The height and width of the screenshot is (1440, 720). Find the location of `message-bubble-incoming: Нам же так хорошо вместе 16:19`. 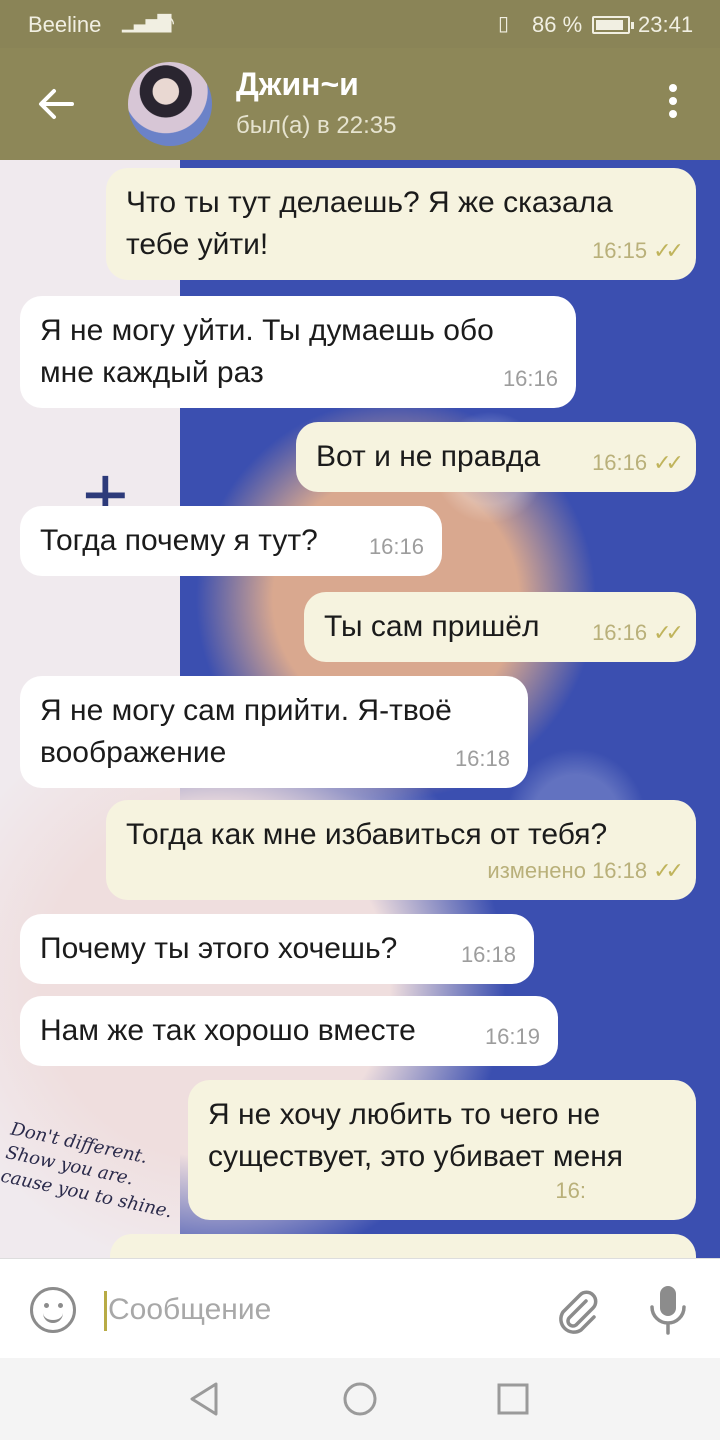

message-bubble-incoming: Нам же так хорошо вместе 16:19 is located at coordinates (289, 1031).